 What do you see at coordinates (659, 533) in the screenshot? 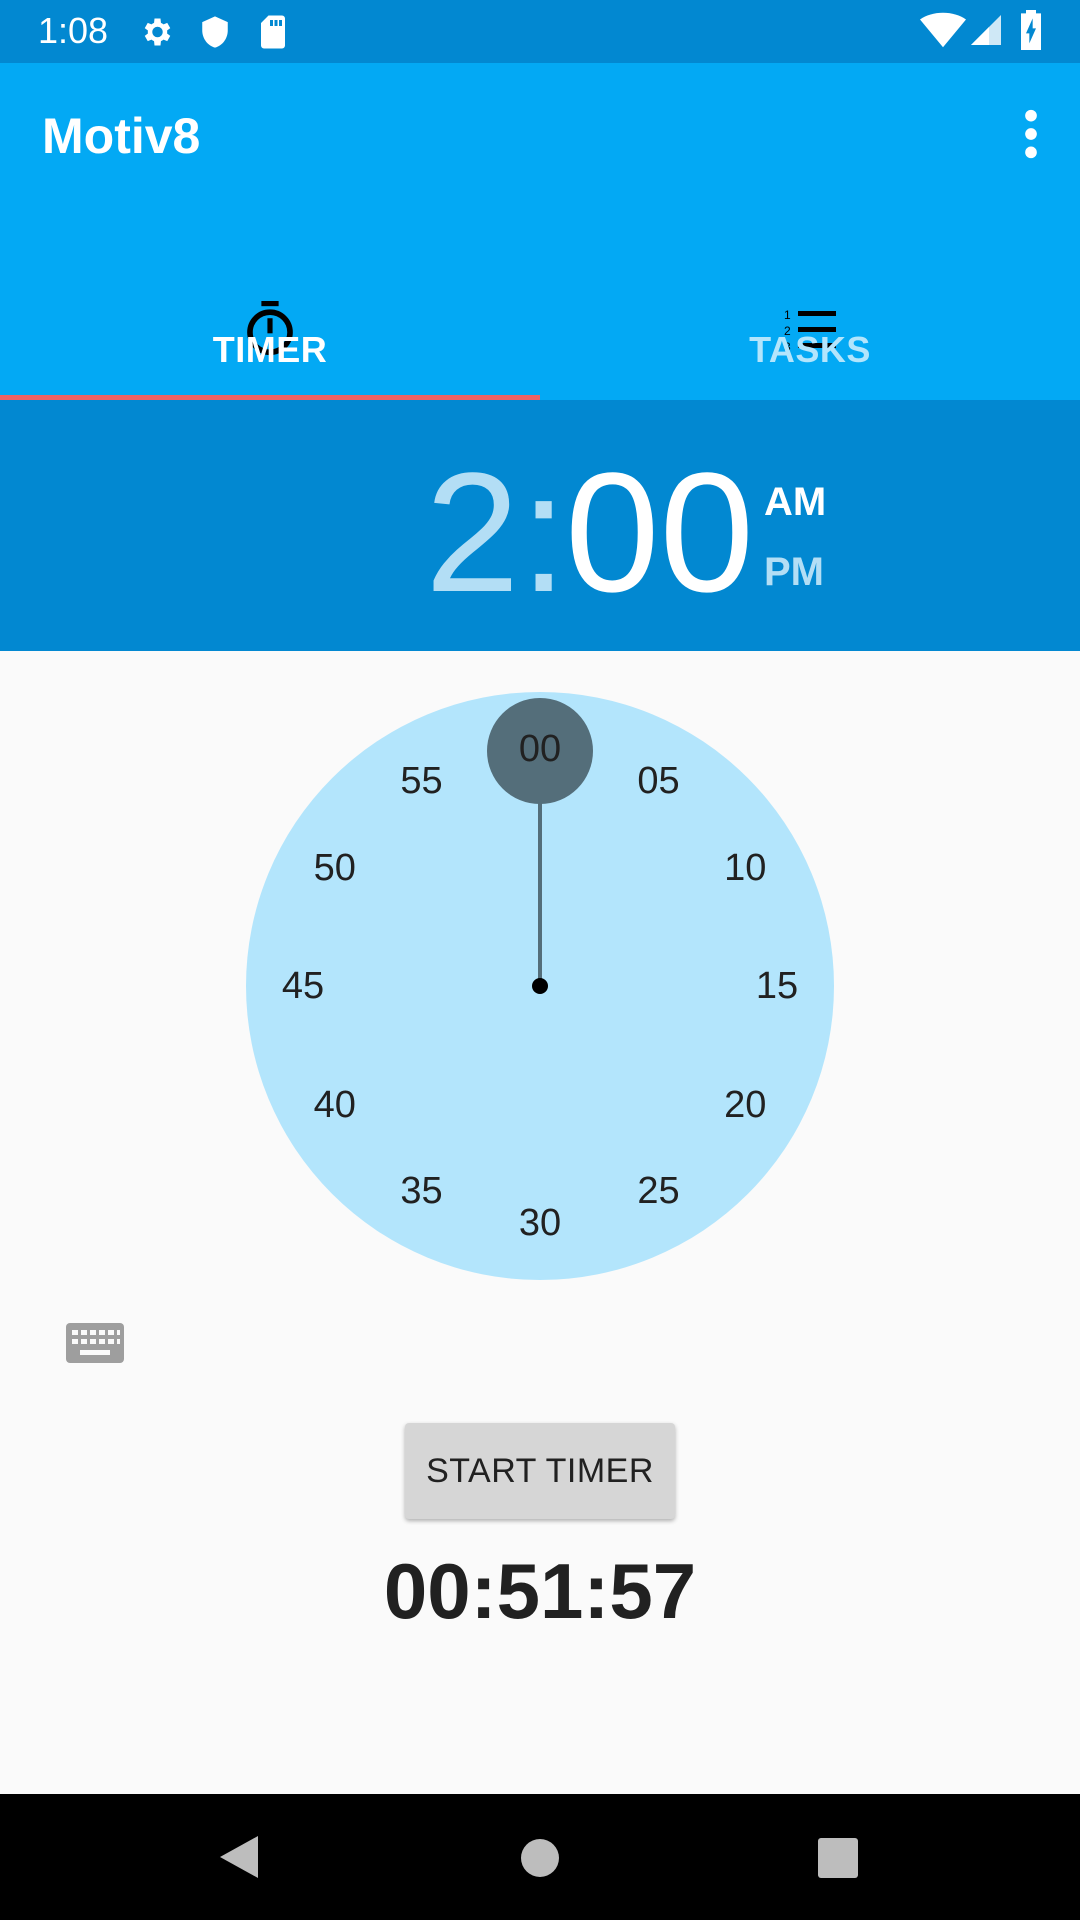
I see `minute-display: 00` at bounding box center [659, 533].